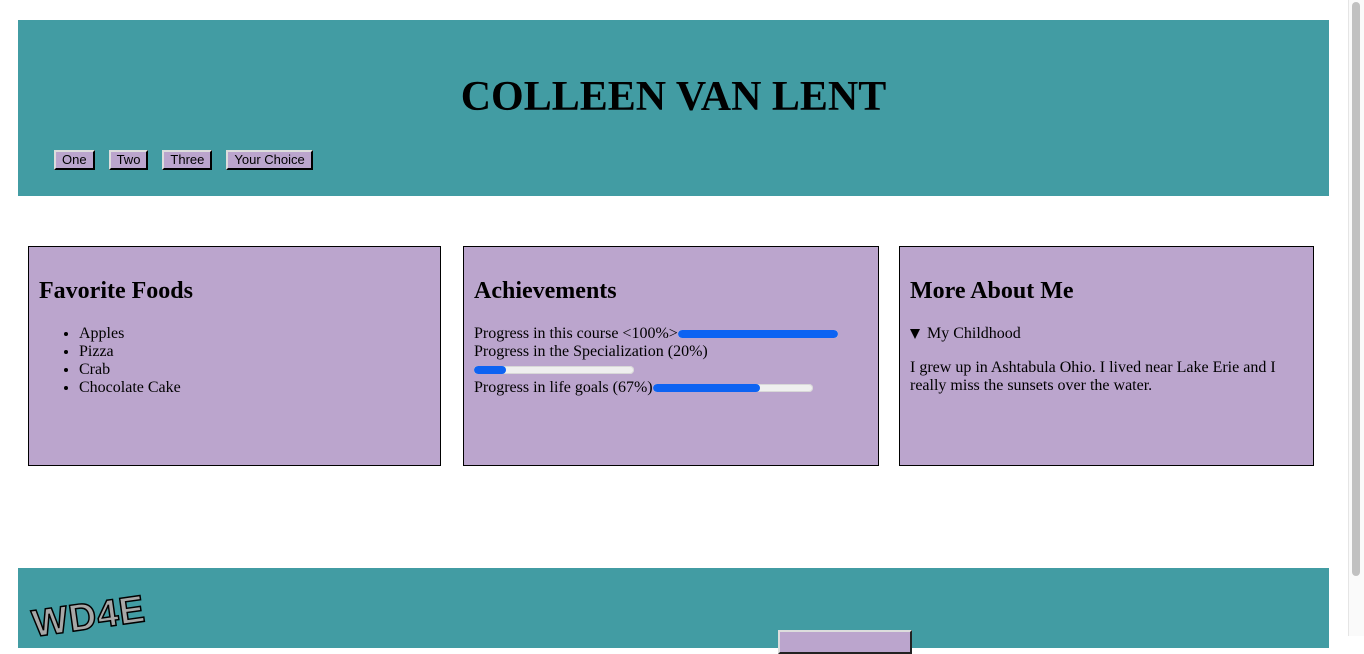 Image resolution: width=1364 pixels, height=654 pixels. I want to click on nav-button-your-choice: Your Choice, so click(269, 160).